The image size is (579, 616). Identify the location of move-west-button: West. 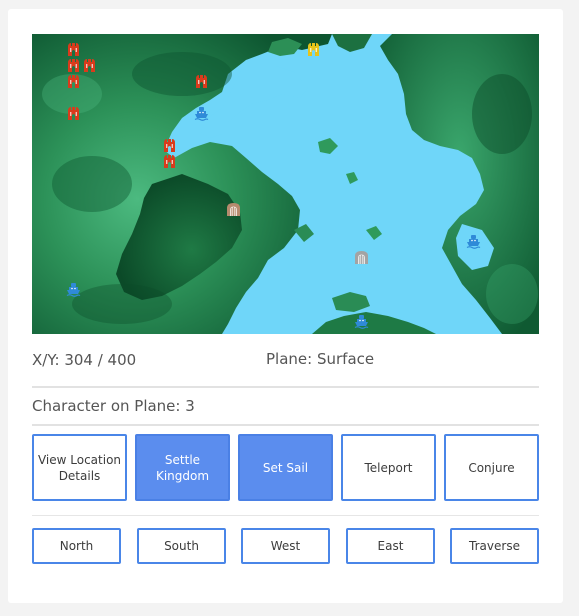
(285, 546).